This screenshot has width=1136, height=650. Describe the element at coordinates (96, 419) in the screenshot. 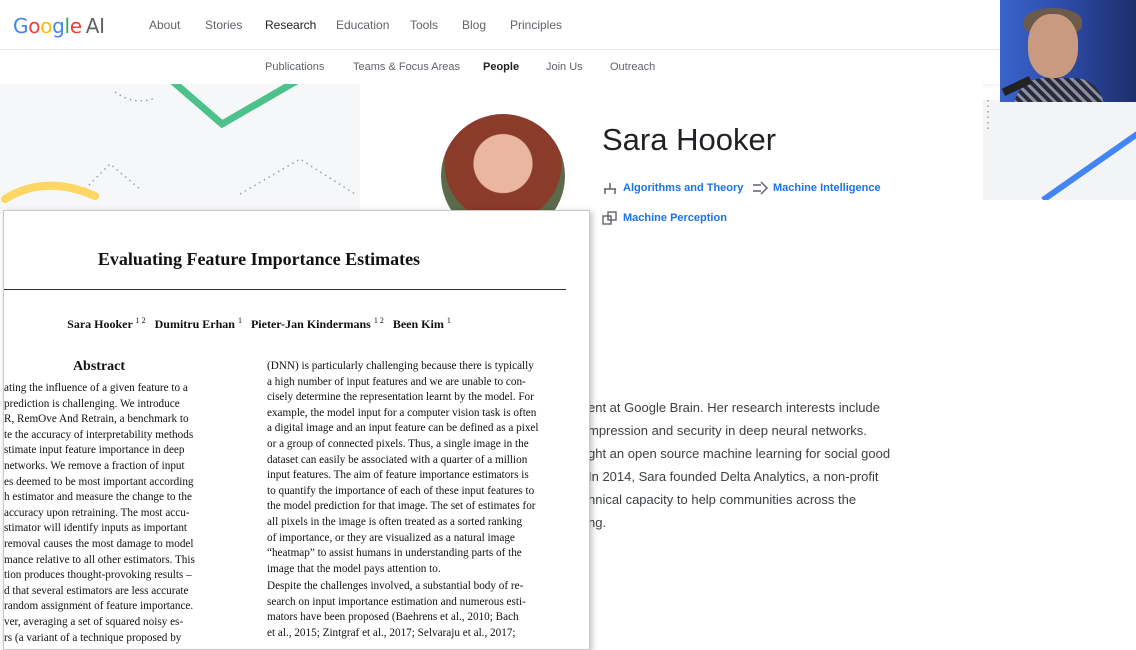

I see `paper-text-line: R, RemOve And Retrain, a benchmark to` at that location.